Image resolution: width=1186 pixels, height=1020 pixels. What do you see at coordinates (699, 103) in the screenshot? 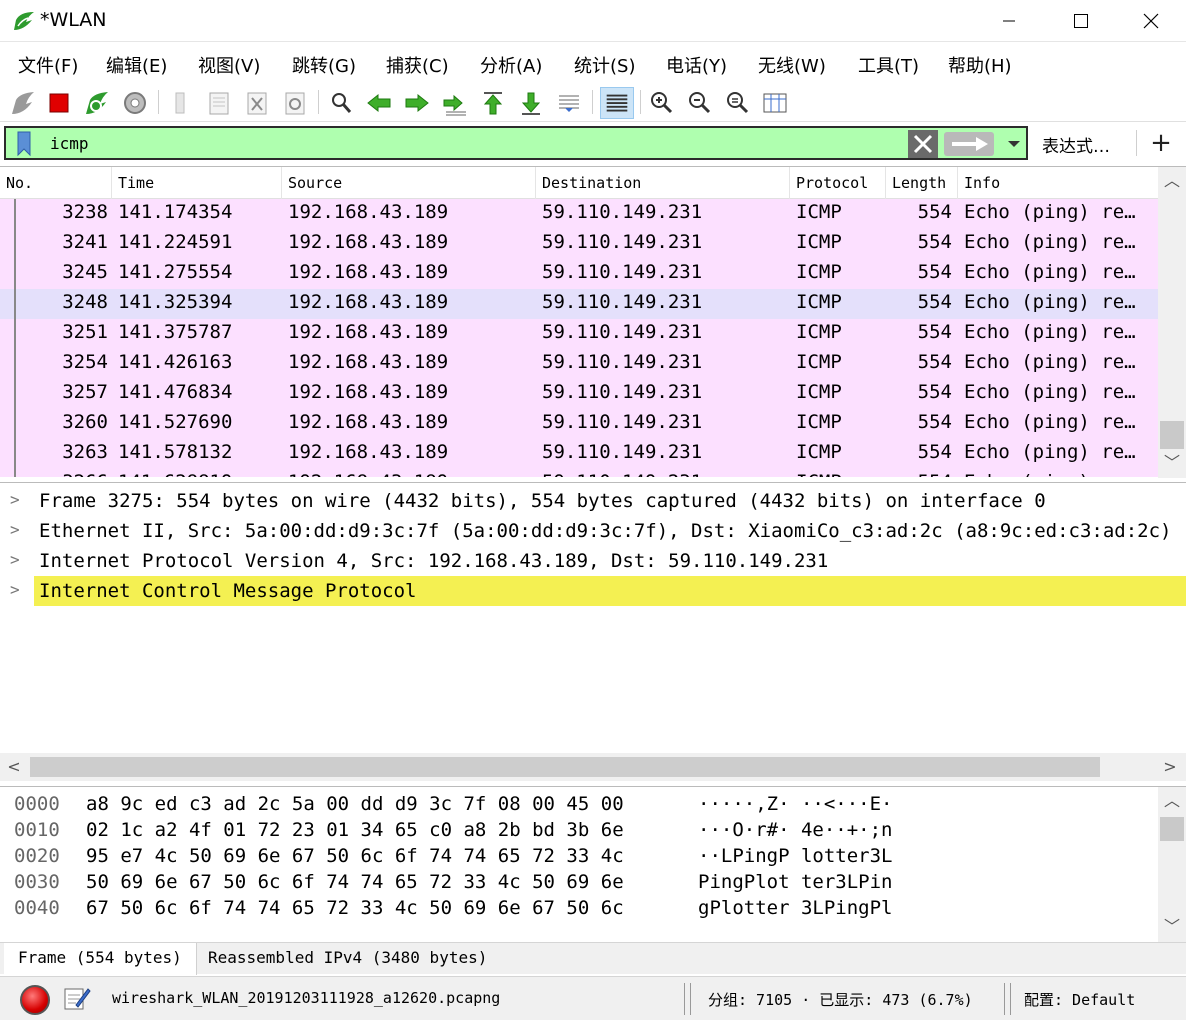
I see `zoom-out-icon` at bounding box center [699, 103].